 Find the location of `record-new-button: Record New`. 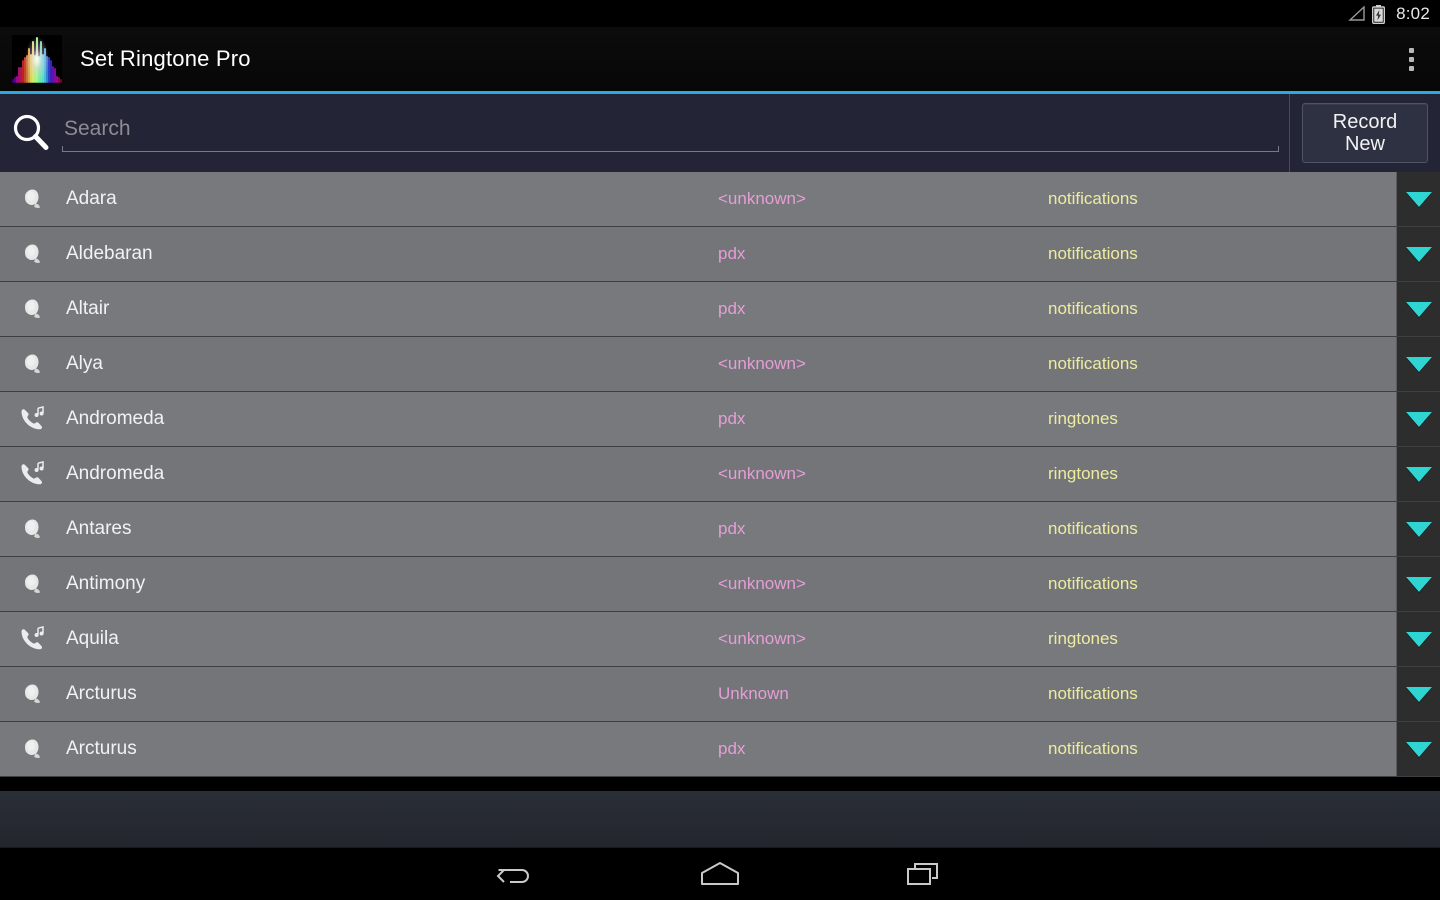

record-new-button: Record New is located at coordinates (1365, 133).